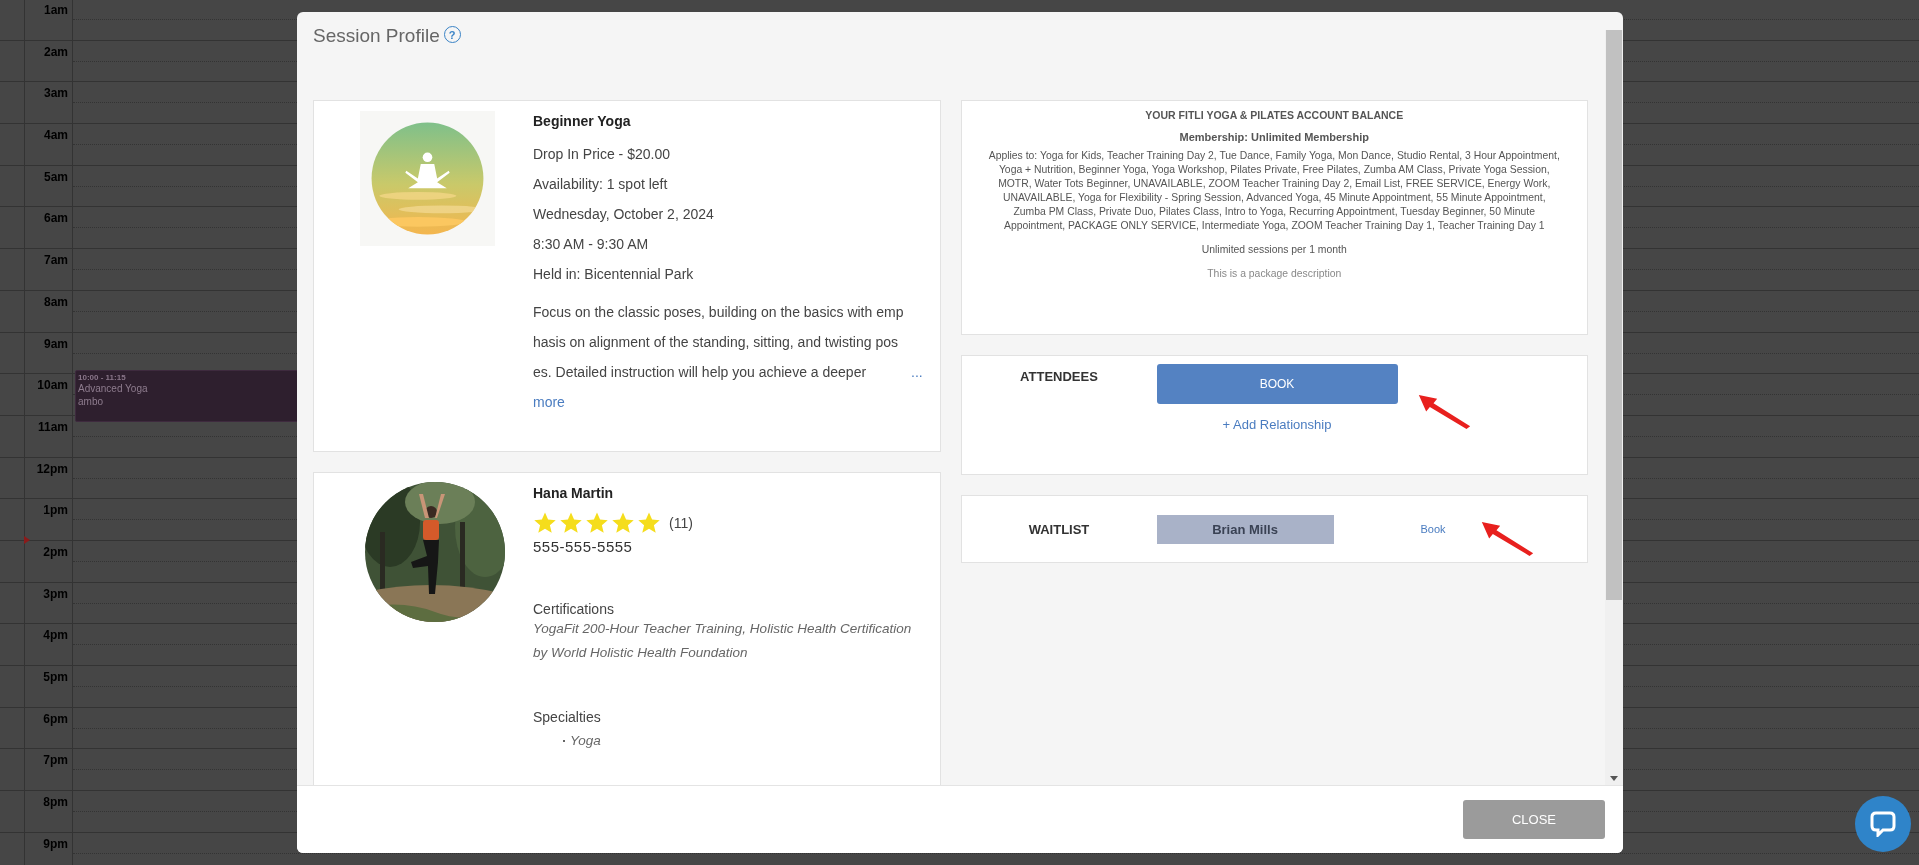 Image resolution: width=1919 pixels, height=865 pixels. Describe the element at coordinates (55, 802) in the screenshot. I see `hour-label: 8pm` at that location.